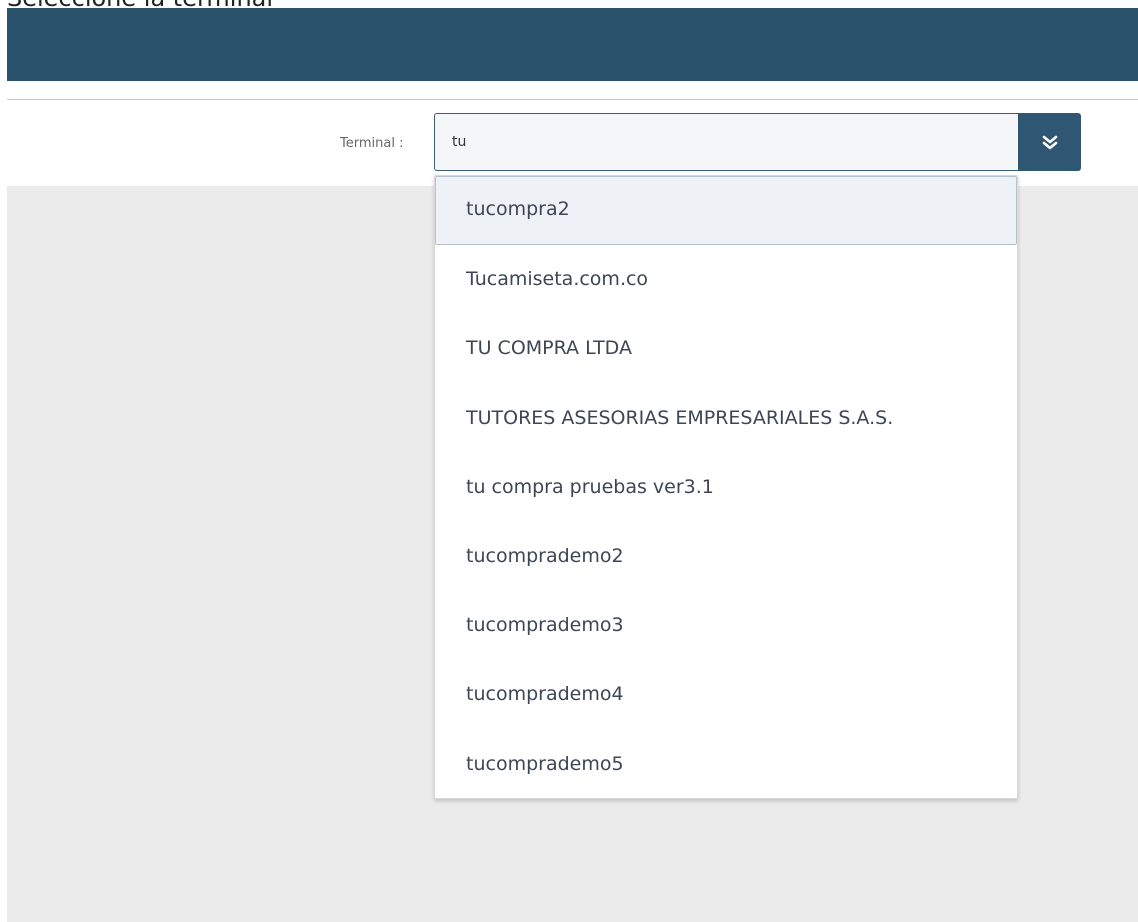  What do you see at coordinates (572, 44) in the screenshot?
I see `header-bar` at bounding box center [572, 44].